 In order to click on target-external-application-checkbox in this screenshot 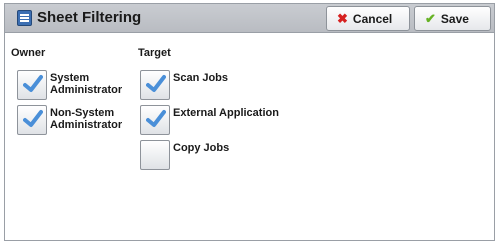, I will do `click(155, 120)`.